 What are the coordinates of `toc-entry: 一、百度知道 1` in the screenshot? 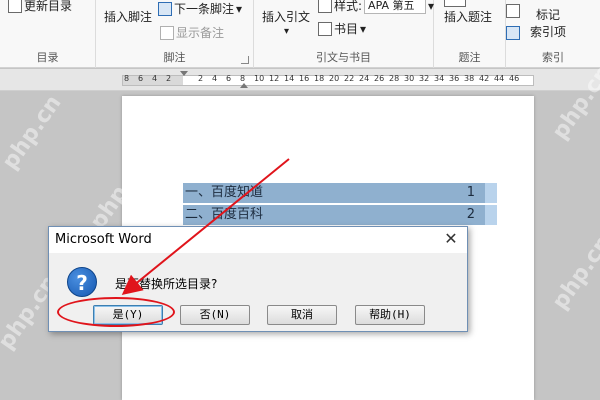 It's located at (340, 193).